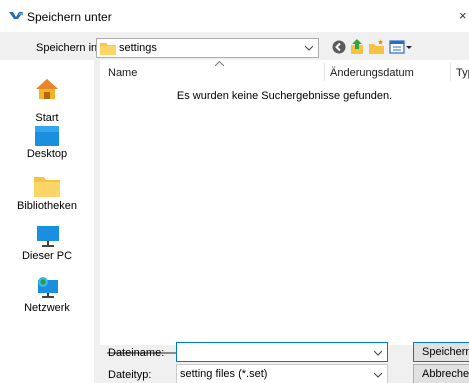  I want to click on filename-input, so click(282, 352).